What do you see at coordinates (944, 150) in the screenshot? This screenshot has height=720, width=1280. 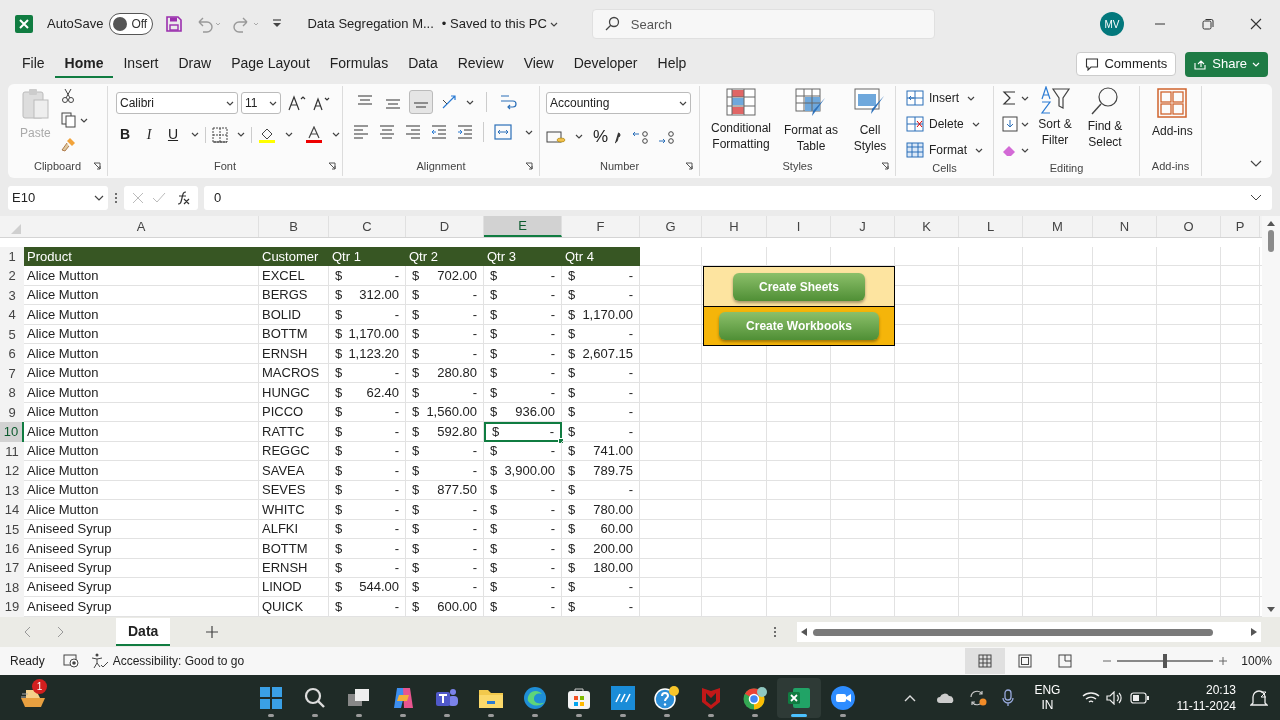 I see `cells-menu-button: Format` at bounding box center [944, 150].